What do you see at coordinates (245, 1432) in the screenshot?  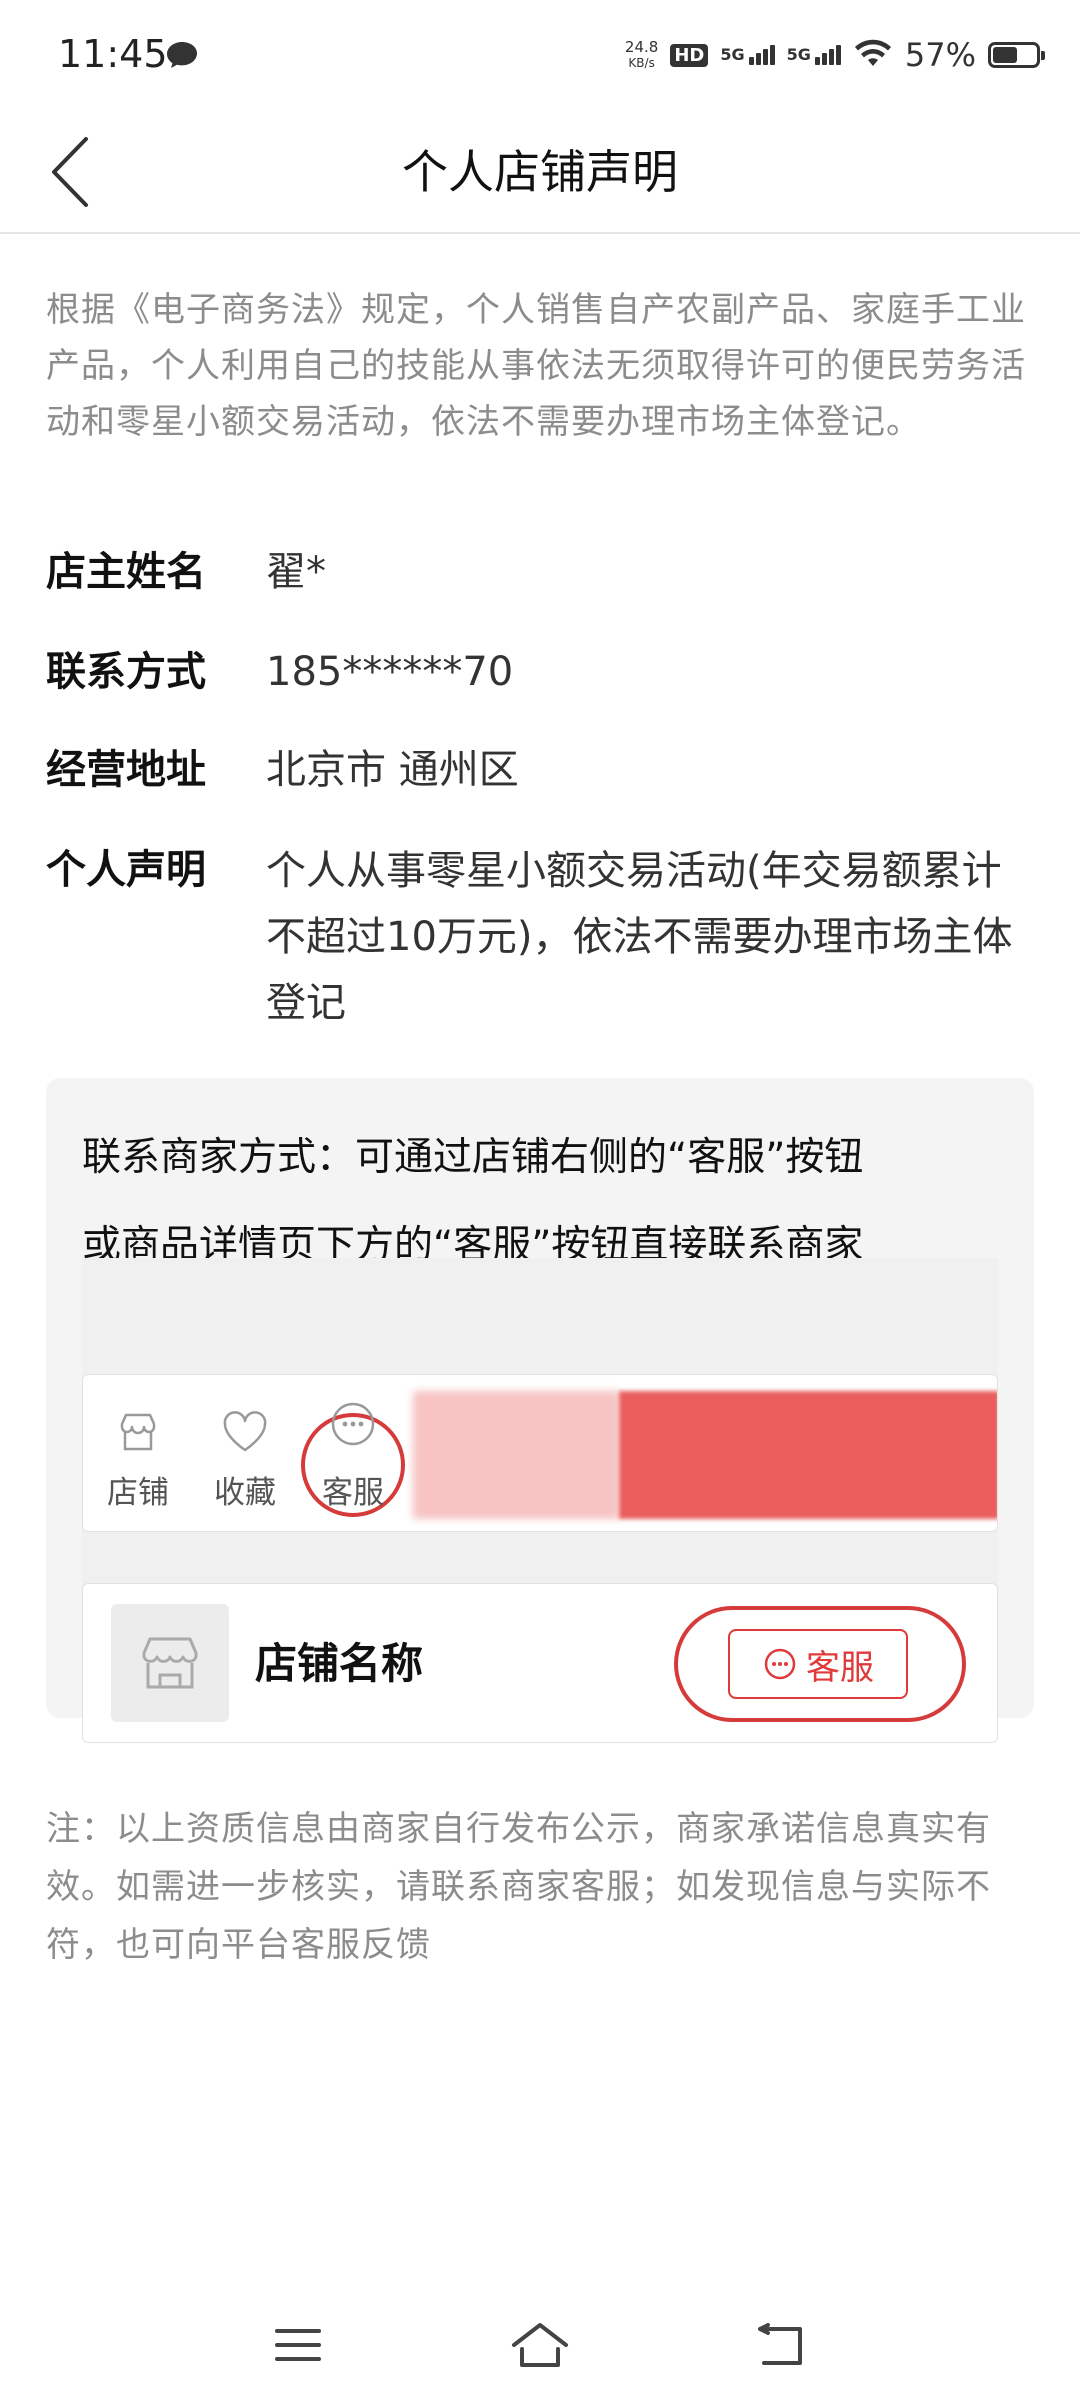 I see `heart-icon` at bounding box center [245, 1432].